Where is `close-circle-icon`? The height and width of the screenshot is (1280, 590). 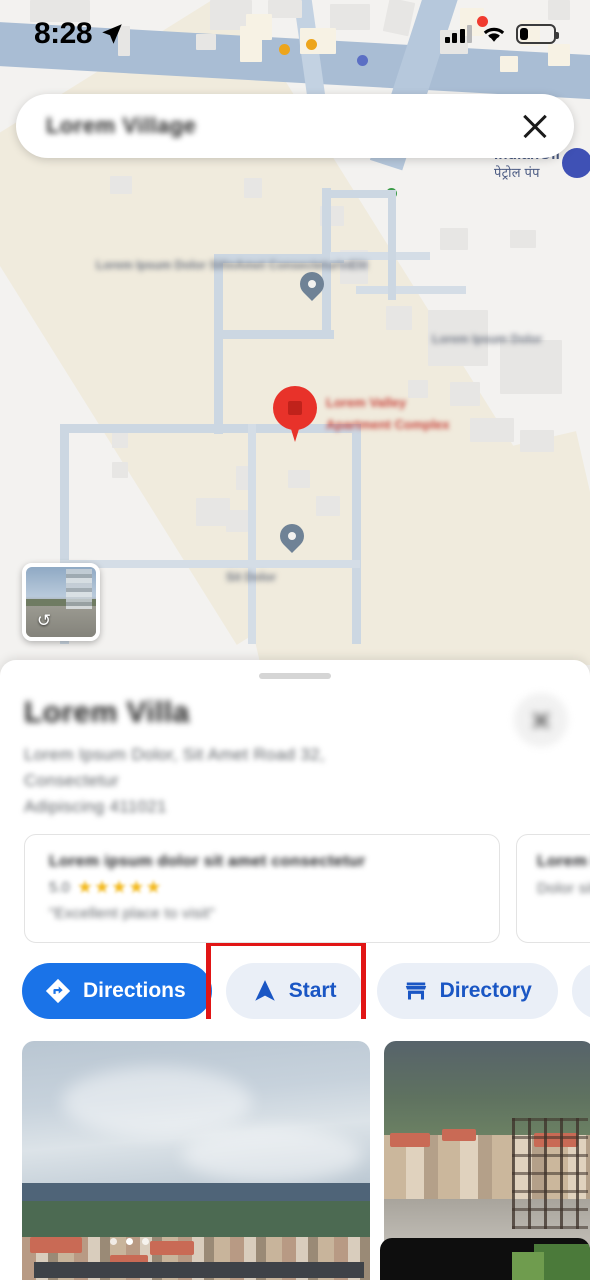 close-circle-icon is located at coordinates (541, 720).